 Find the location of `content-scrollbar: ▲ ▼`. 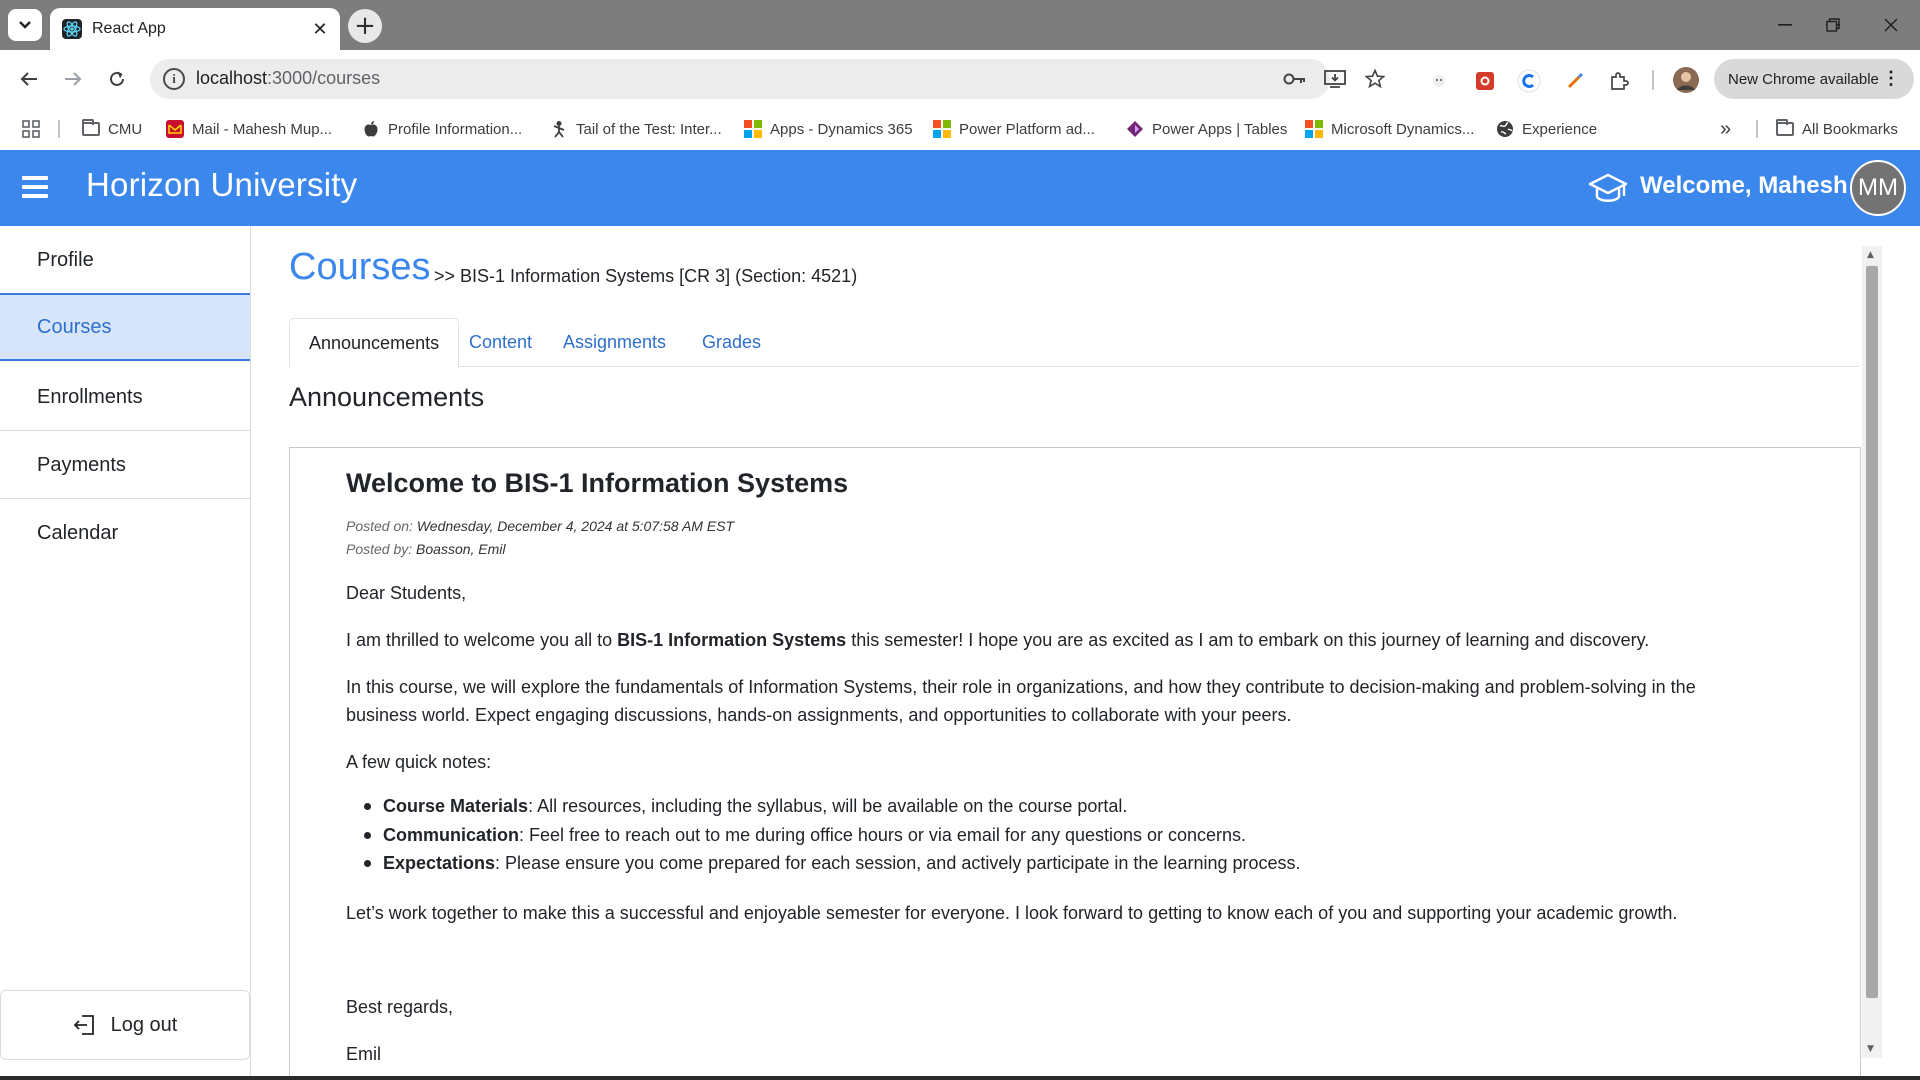

content-scrollbar: ▲ ▼ is located at coordinates (1872, 652).